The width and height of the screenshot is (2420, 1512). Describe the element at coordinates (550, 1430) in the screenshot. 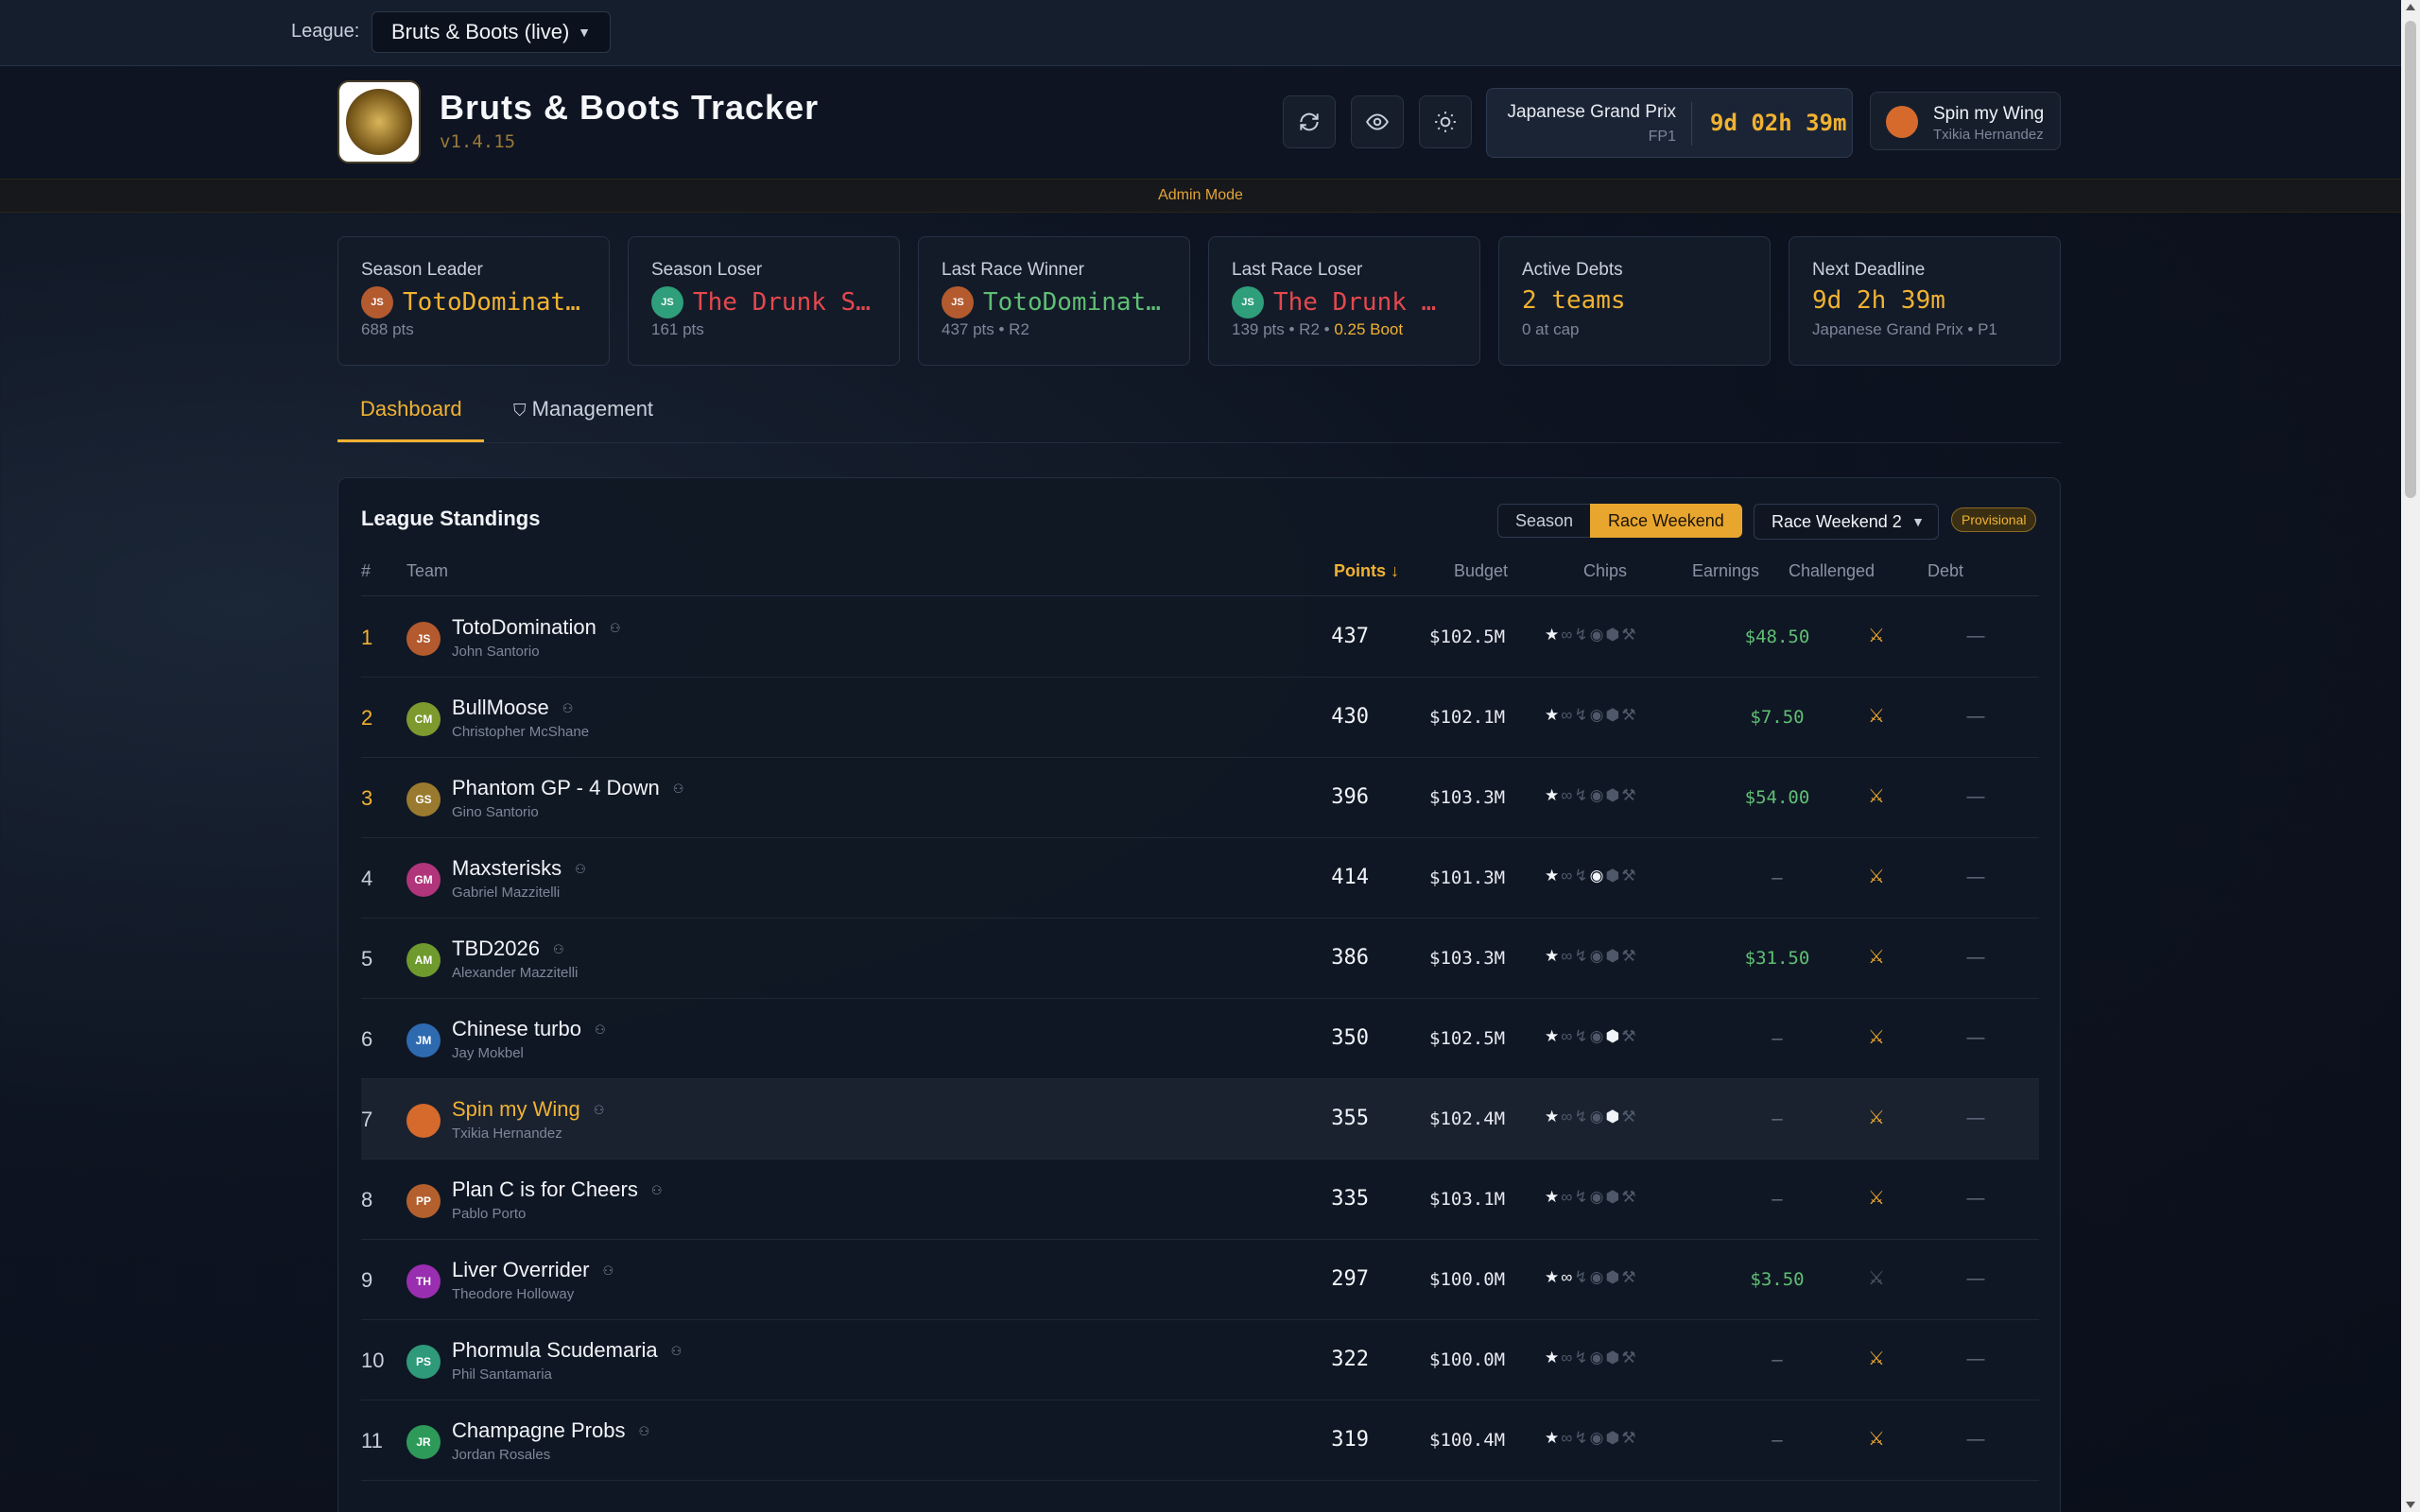

I see `team-name: Champagne Probs ⚇` at that location.